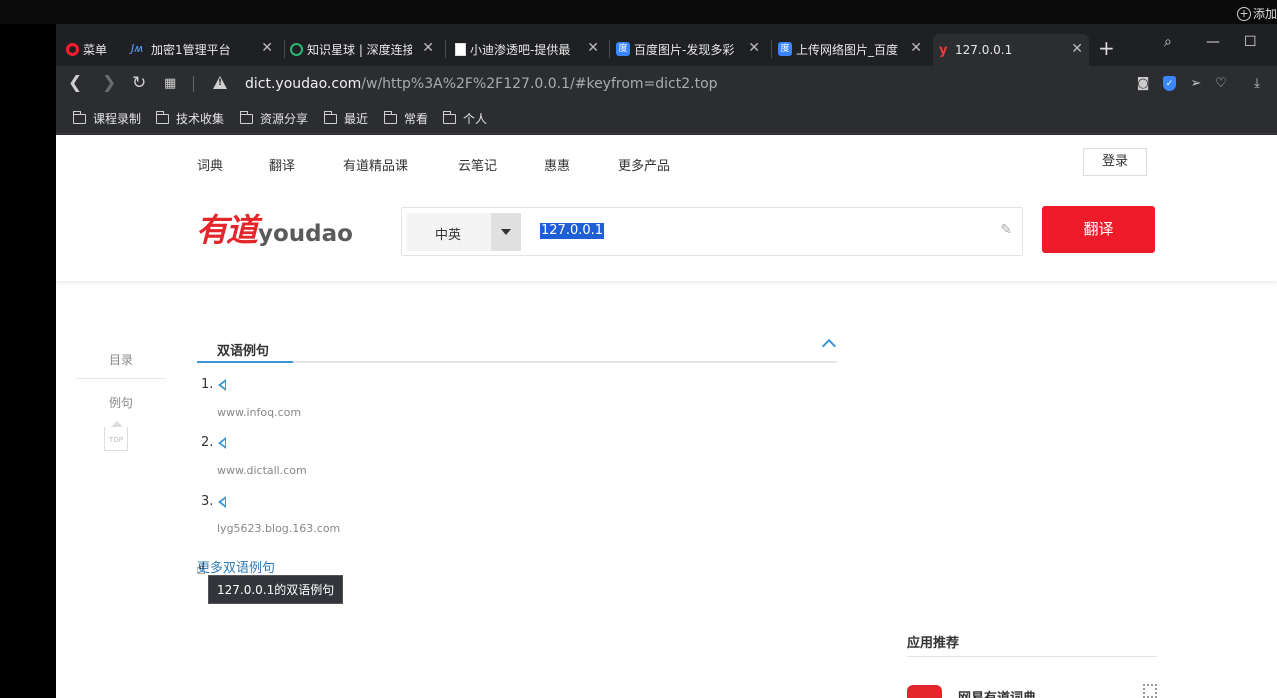 This screenshot has height=698, width=1277. Describe the element at coordinates (1106, 48) in the screenshot. I see `new-tab-button: +` at that location.